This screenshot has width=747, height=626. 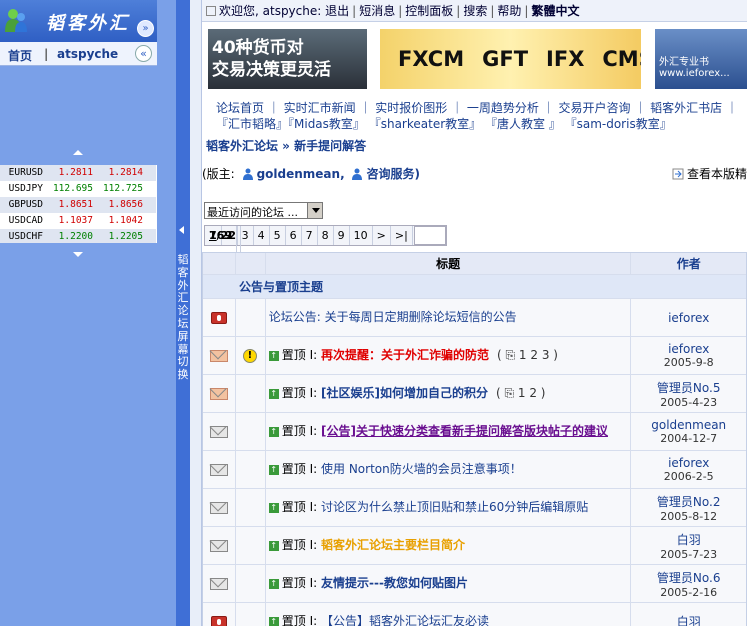 What do you see at coordinates (474, 584) in the screenshot?
I see `table-row: ↑ 置顶 I: 友情提示---教您如何贴图片 管理员No.6 2005-2-16` at bounding box center [474, 584].